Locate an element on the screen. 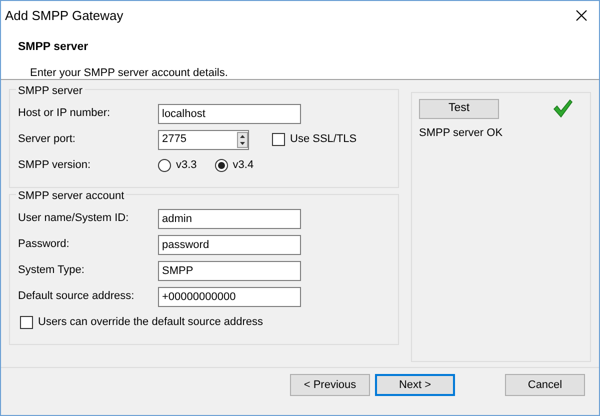 This screenshot has width=600, height=416. field-label: System Type: is located at coordinates (52, 270).